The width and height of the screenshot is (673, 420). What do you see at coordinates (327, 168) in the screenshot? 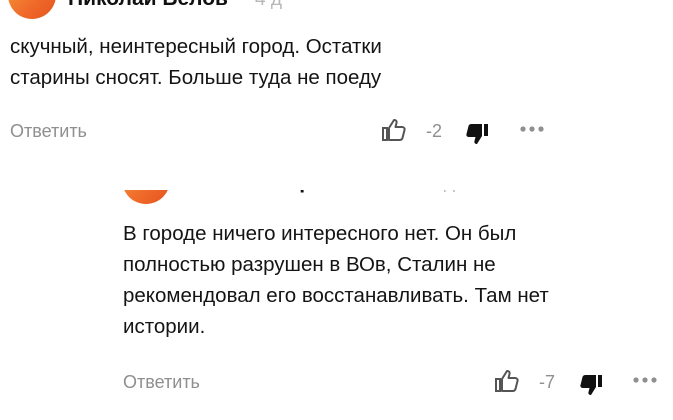
I see `clip-mask` at bounding box center [327, 168].